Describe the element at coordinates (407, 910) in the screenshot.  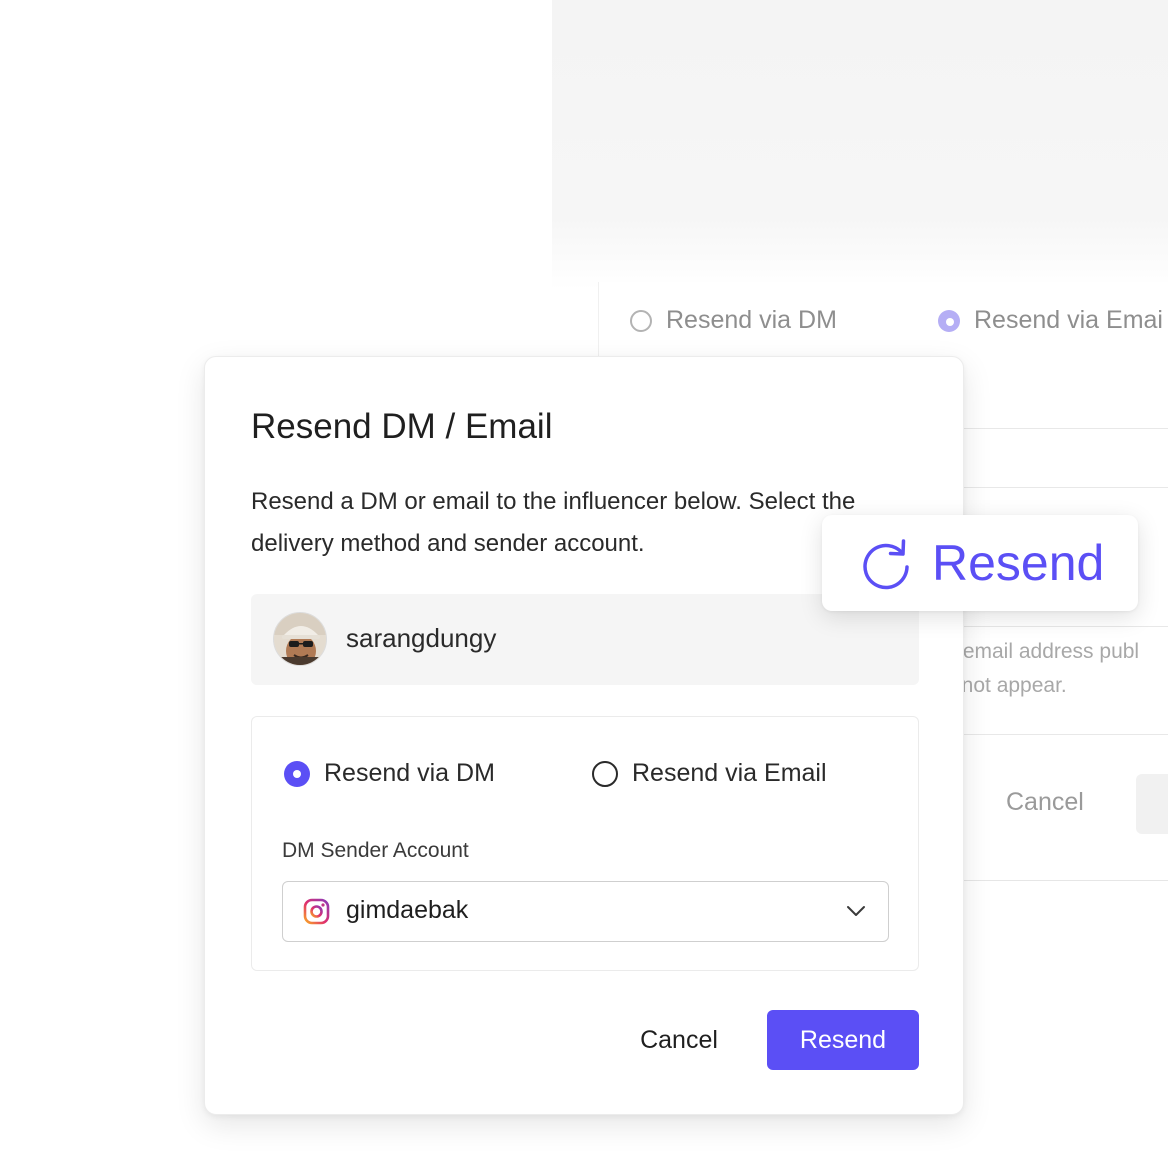
I see `dm-sender-account-value: gimdaebak` at that location.